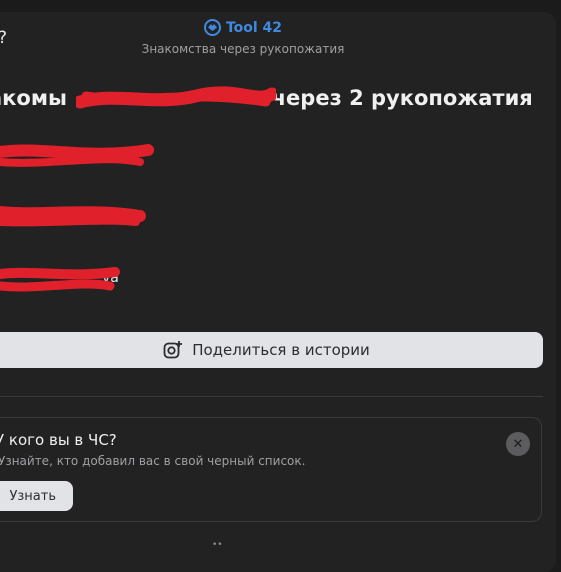 This screenshot has height=572, width=561. What do you see at coordinates (402, 98) in the screenshot?
I see `title-suffix: через 2 рукопожатия` at bounding box center [402, 98].